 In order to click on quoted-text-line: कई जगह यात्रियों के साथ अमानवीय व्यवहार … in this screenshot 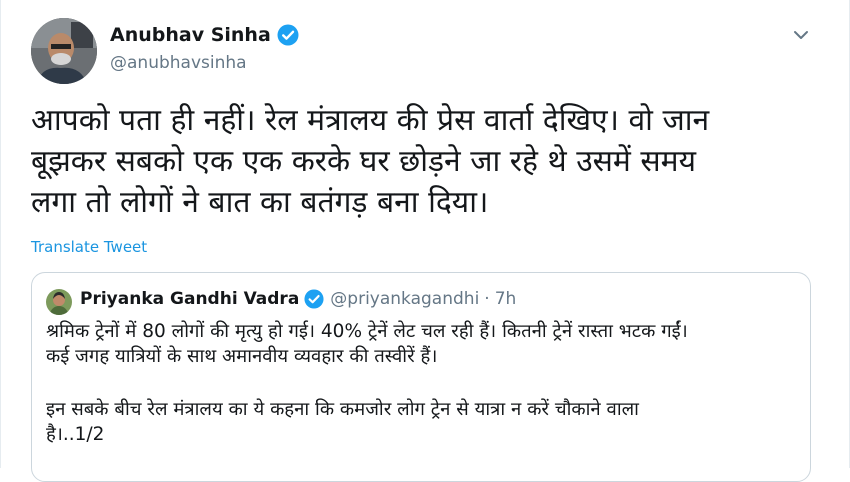, I will do `click(242, 356)`.